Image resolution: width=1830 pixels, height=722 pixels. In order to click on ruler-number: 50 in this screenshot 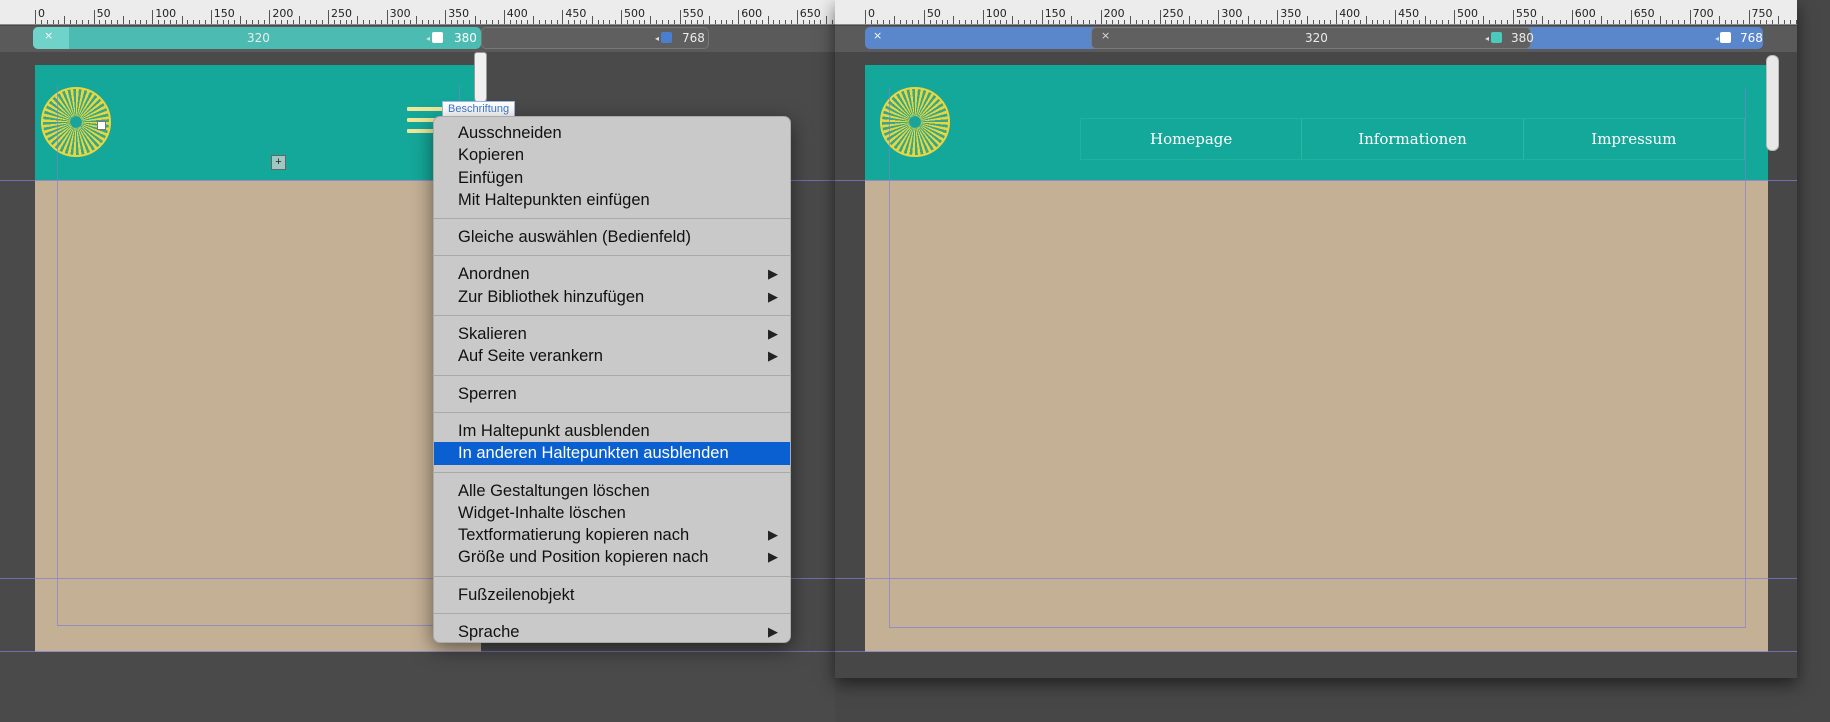, I will do `click(103, 13)`.